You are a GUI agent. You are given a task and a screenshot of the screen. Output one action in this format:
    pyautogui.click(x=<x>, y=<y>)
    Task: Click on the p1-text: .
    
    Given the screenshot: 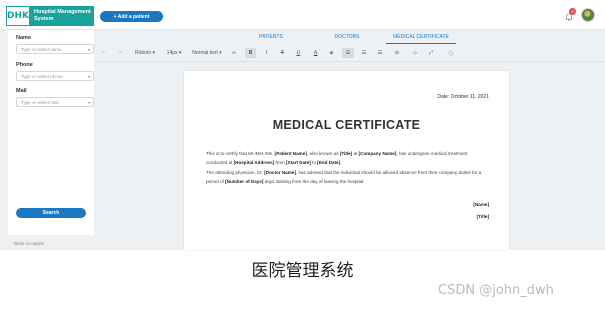 What is the action you would take?
    pyautogui.click(x=341, y=162)
    